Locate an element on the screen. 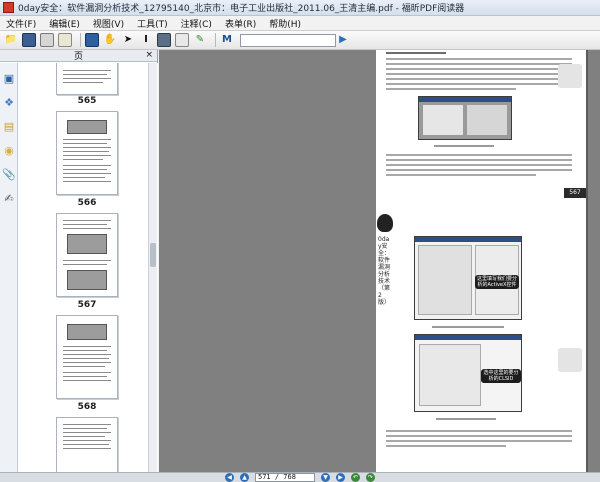 This screenshot has height=482, width=600. fullscreen-icon is located at coordinates (92, 40).